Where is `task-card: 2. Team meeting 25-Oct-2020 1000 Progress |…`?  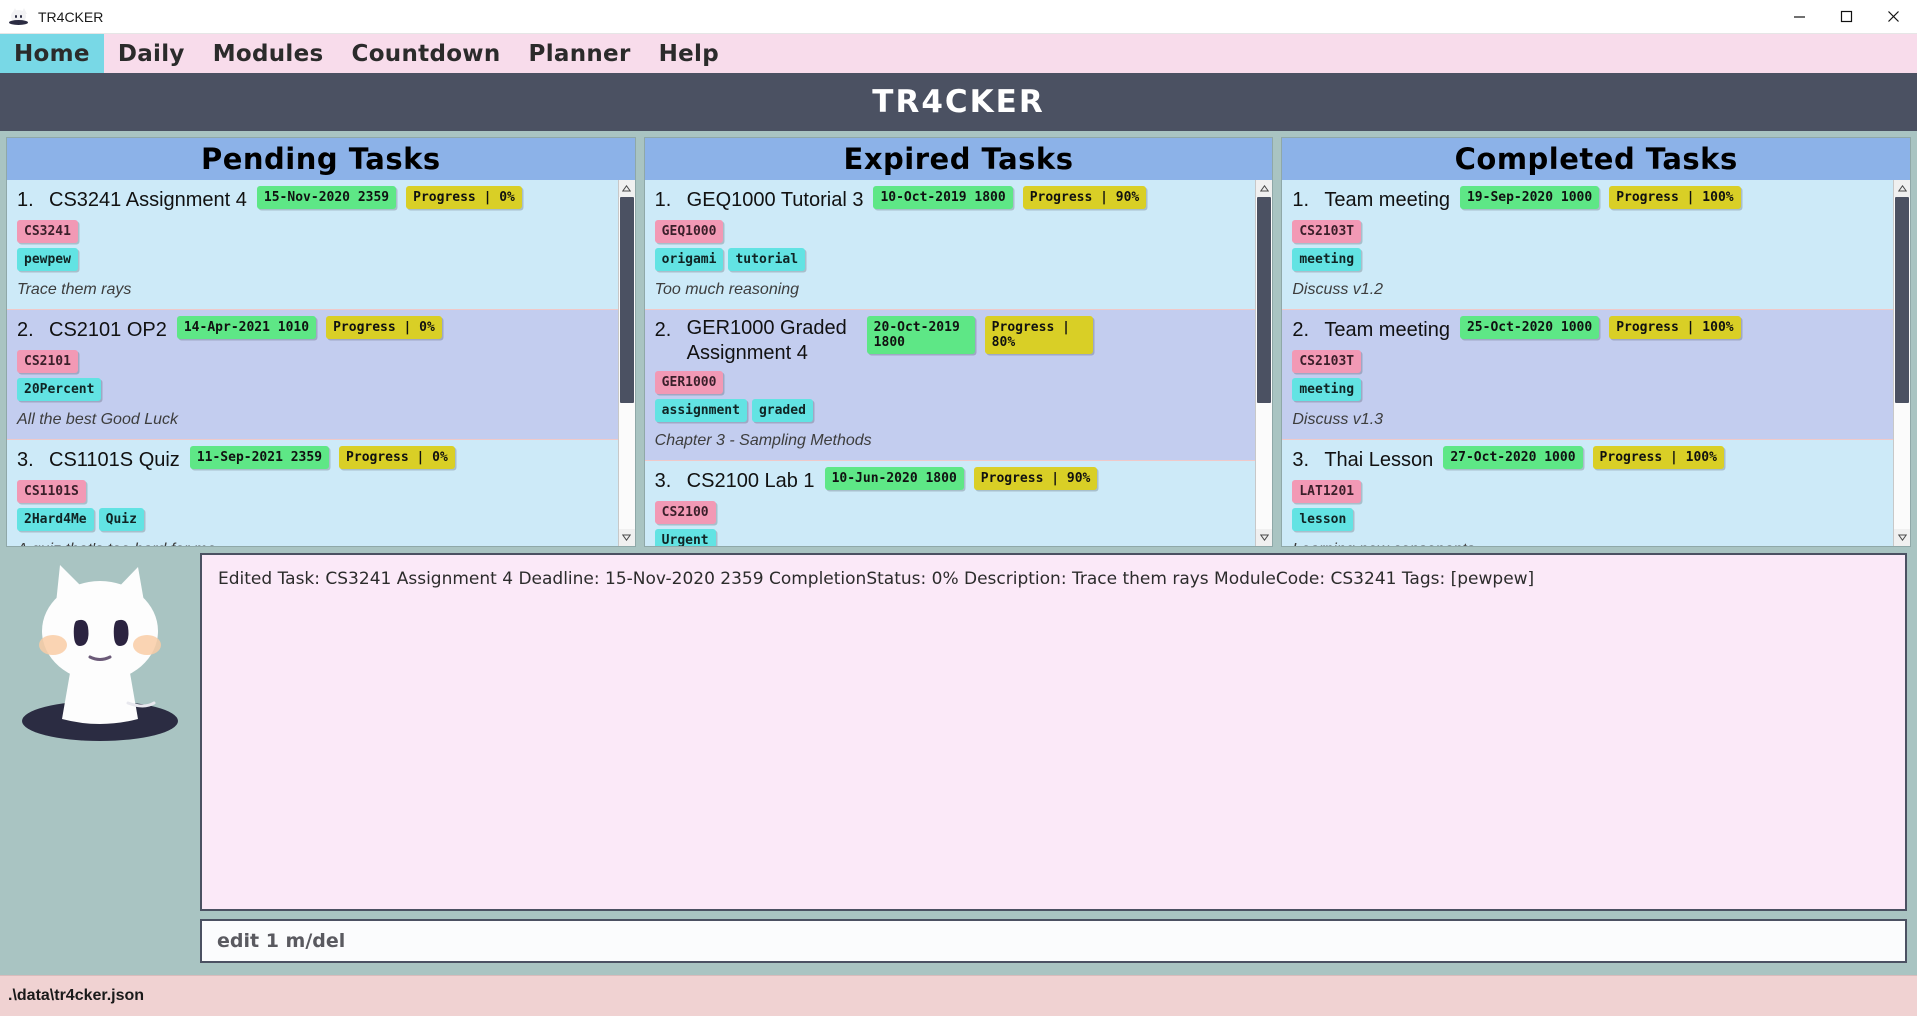
task-card: 2. Team meeting 25-Oct-2020 1000 Progress |… is located at coordinates (1588, 374).